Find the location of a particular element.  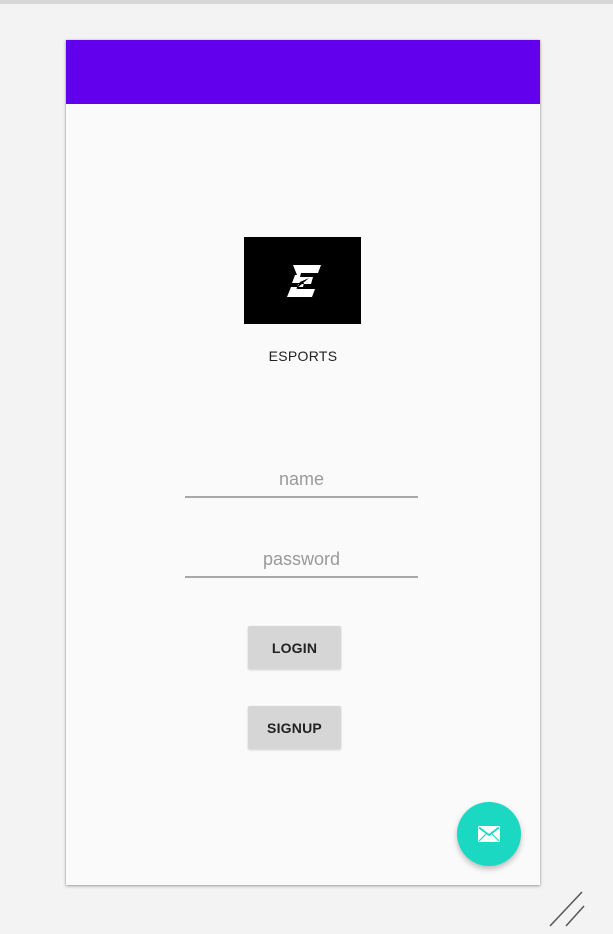

login-button: LOGIN is located at coordinates (294, 647).